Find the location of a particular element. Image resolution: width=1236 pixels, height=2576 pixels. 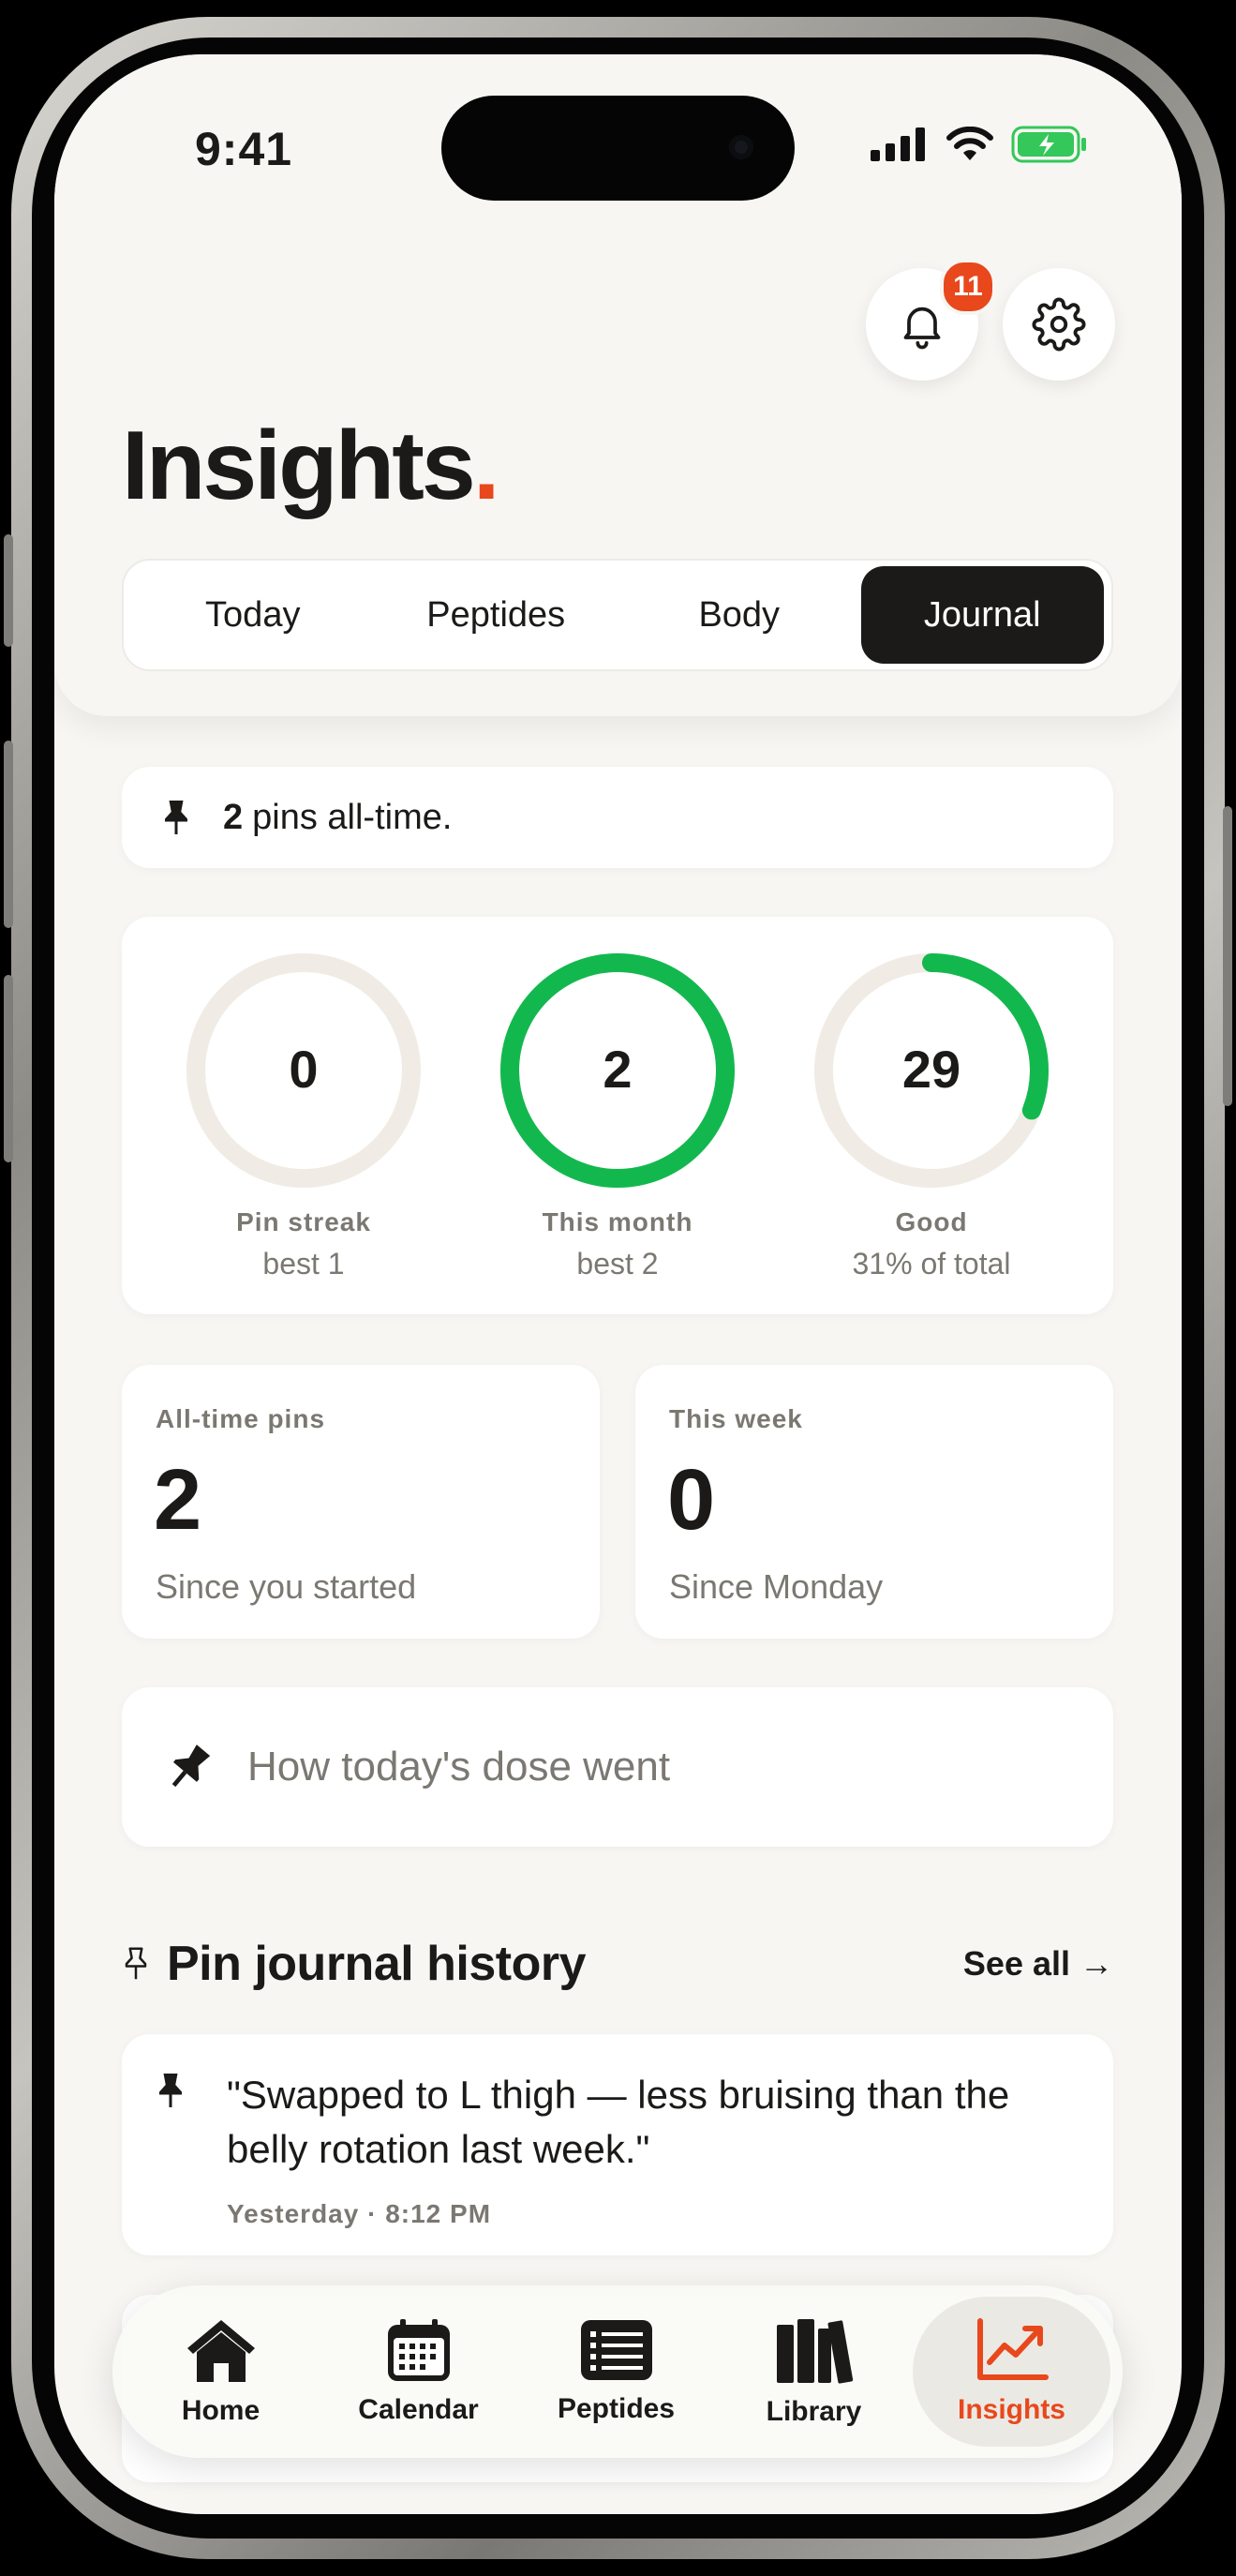

ring-sub: best 1 is located at coordinates (303, 1264).